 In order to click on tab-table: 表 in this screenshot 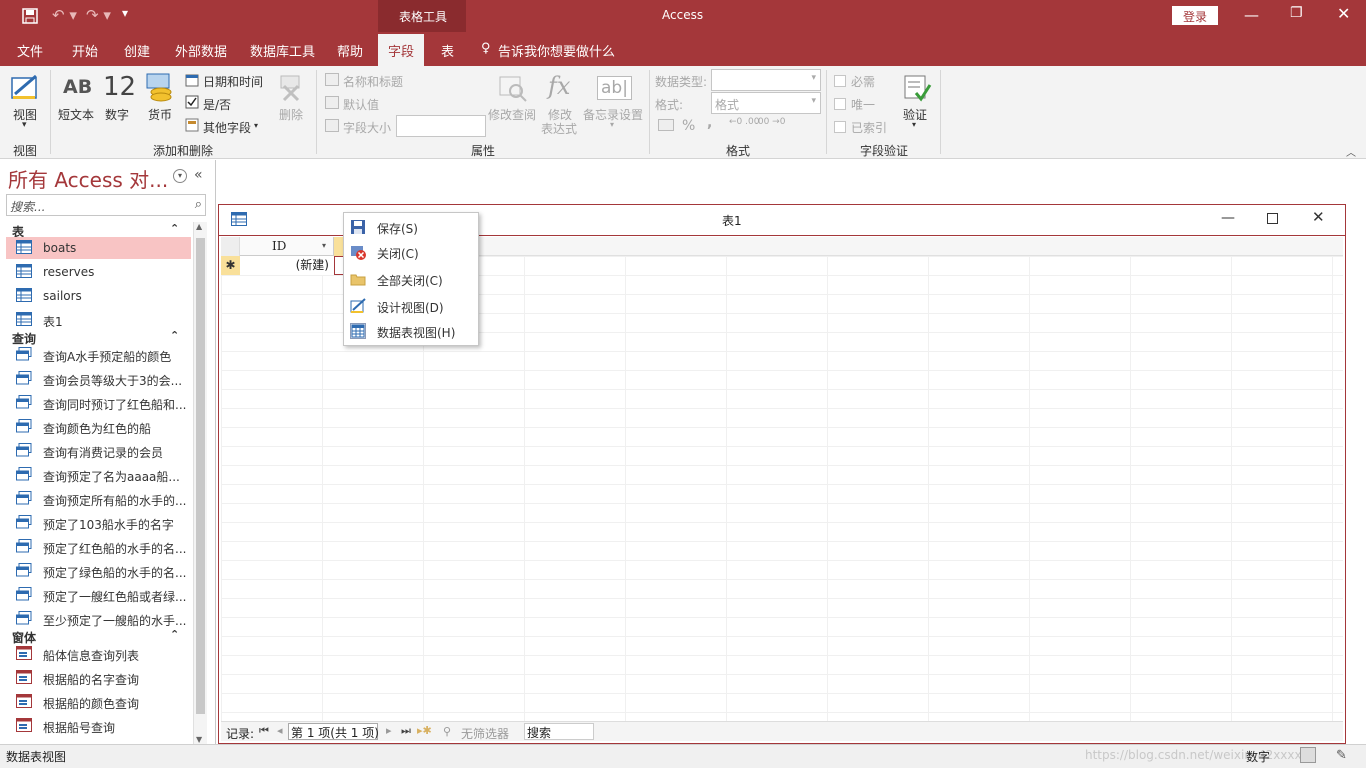, I will do `click(447, 50)`.